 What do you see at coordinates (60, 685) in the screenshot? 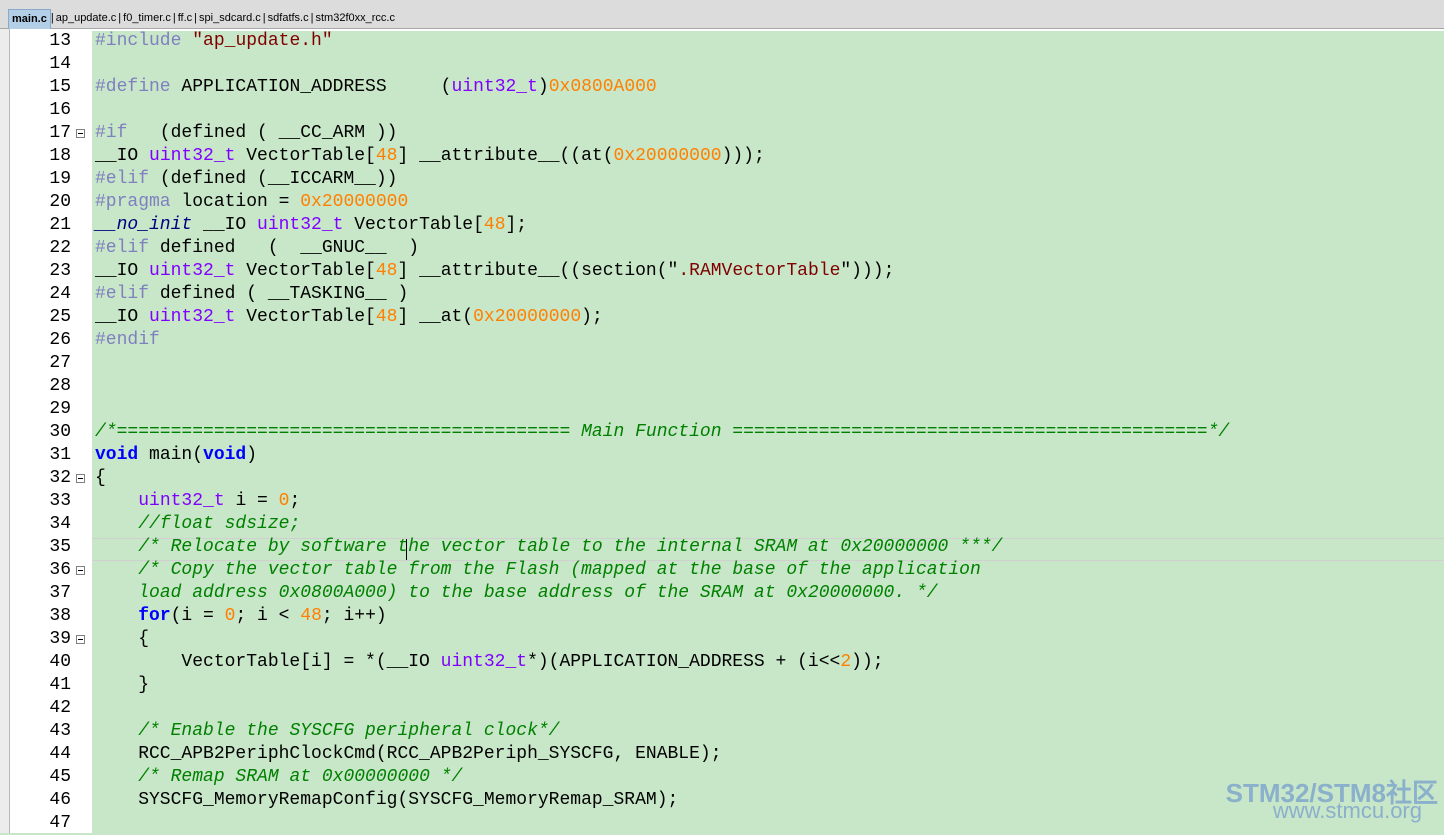
I see `line-number: 41` at bounding box center [60, 685].